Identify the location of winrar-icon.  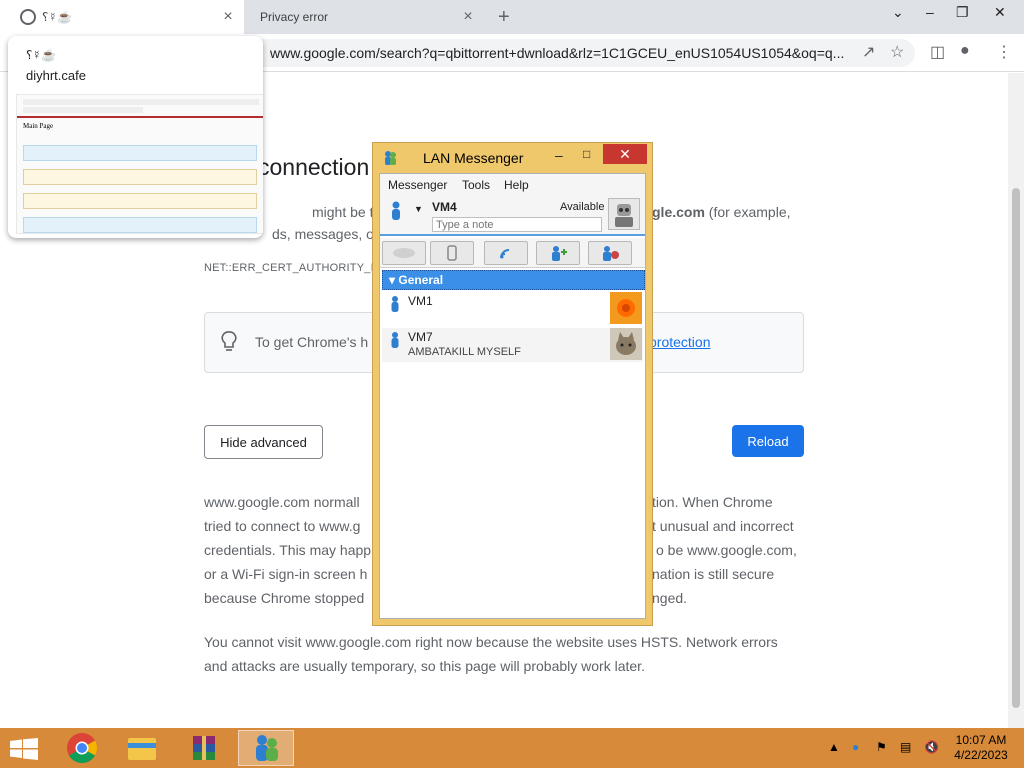
(204, 748).